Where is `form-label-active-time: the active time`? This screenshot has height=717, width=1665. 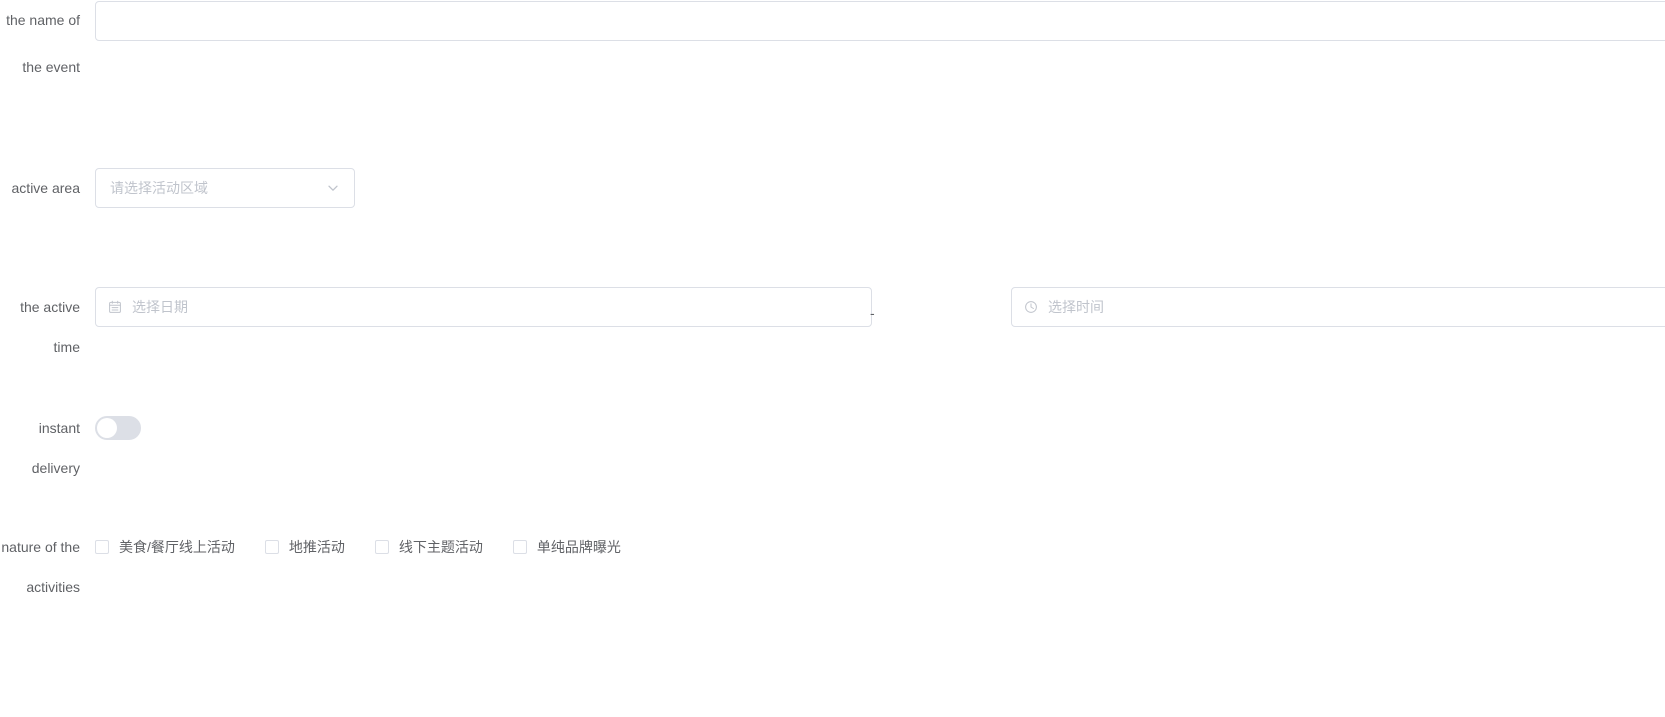
form-label-active-time: the active time is located at coordinates (50, 327).